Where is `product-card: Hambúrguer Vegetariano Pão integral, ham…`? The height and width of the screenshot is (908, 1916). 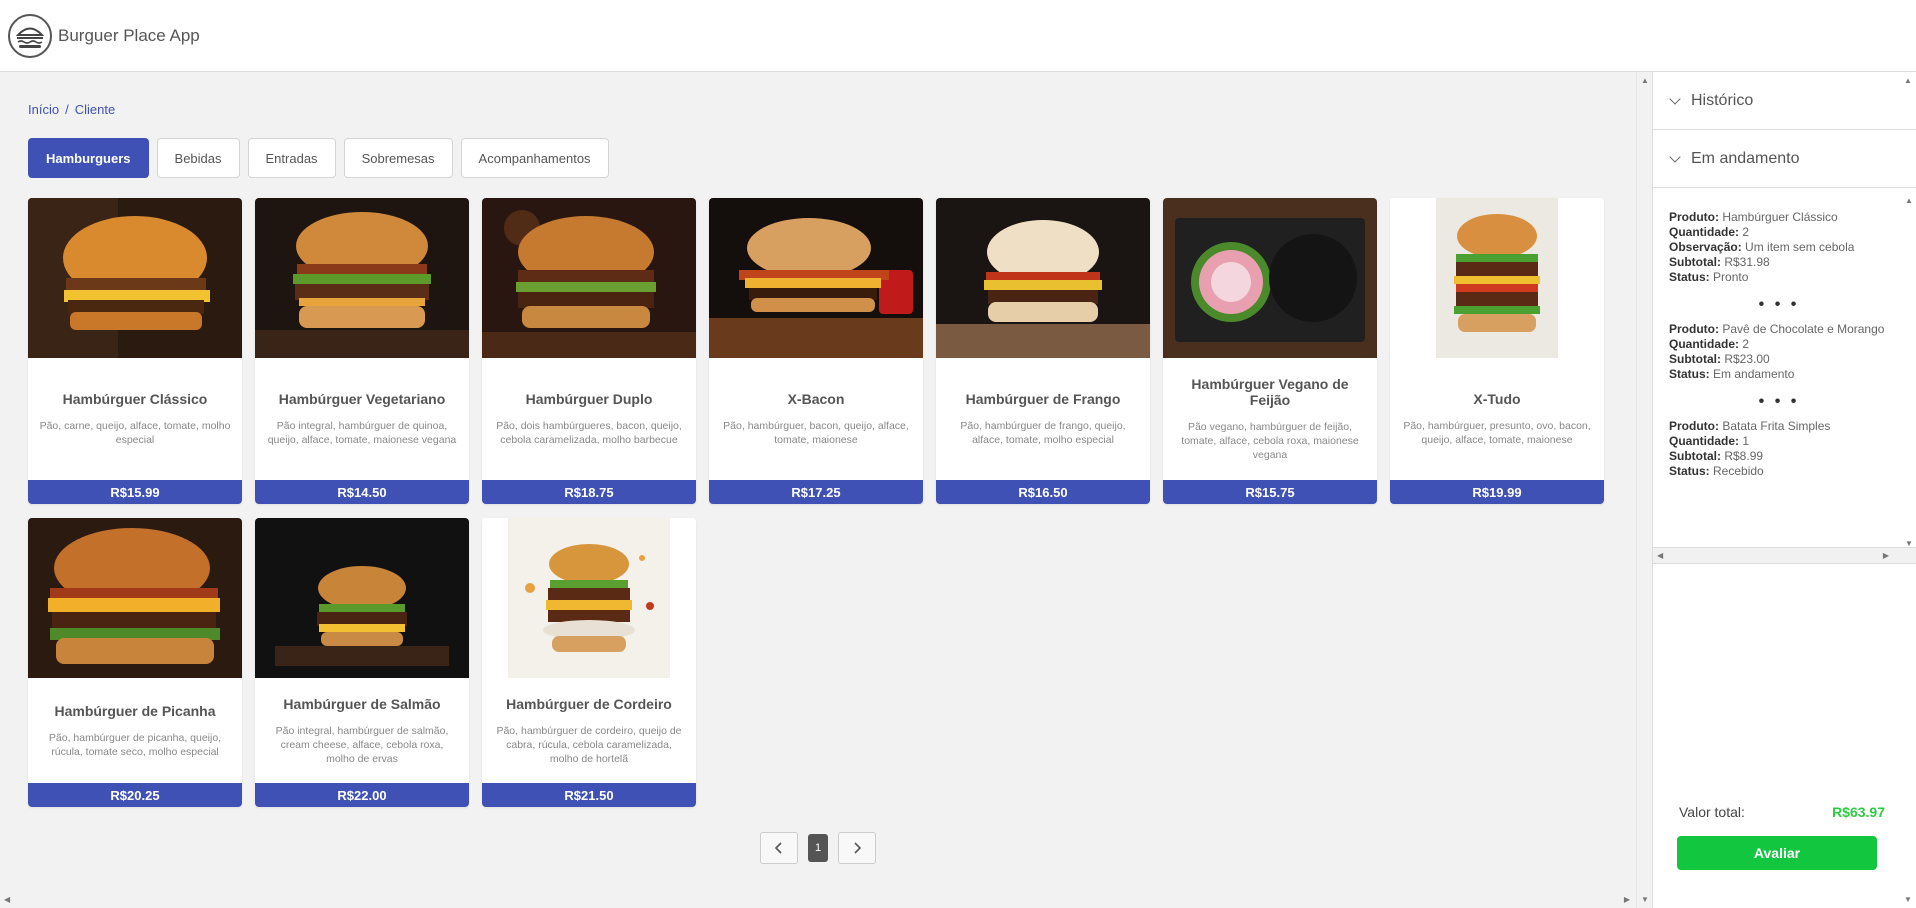 product-card: Hambúrguer Vegetariano Pão integral, ham… is located at coordinates (362, 351).